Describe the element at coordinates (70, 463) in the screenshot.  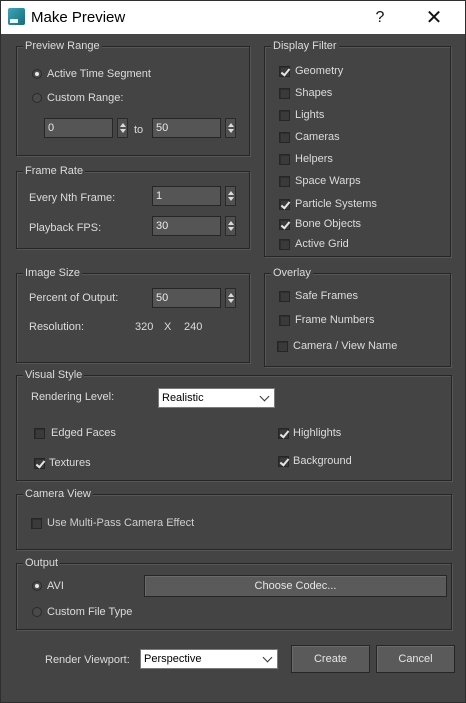
I see `textures-label: Textures` at that location.